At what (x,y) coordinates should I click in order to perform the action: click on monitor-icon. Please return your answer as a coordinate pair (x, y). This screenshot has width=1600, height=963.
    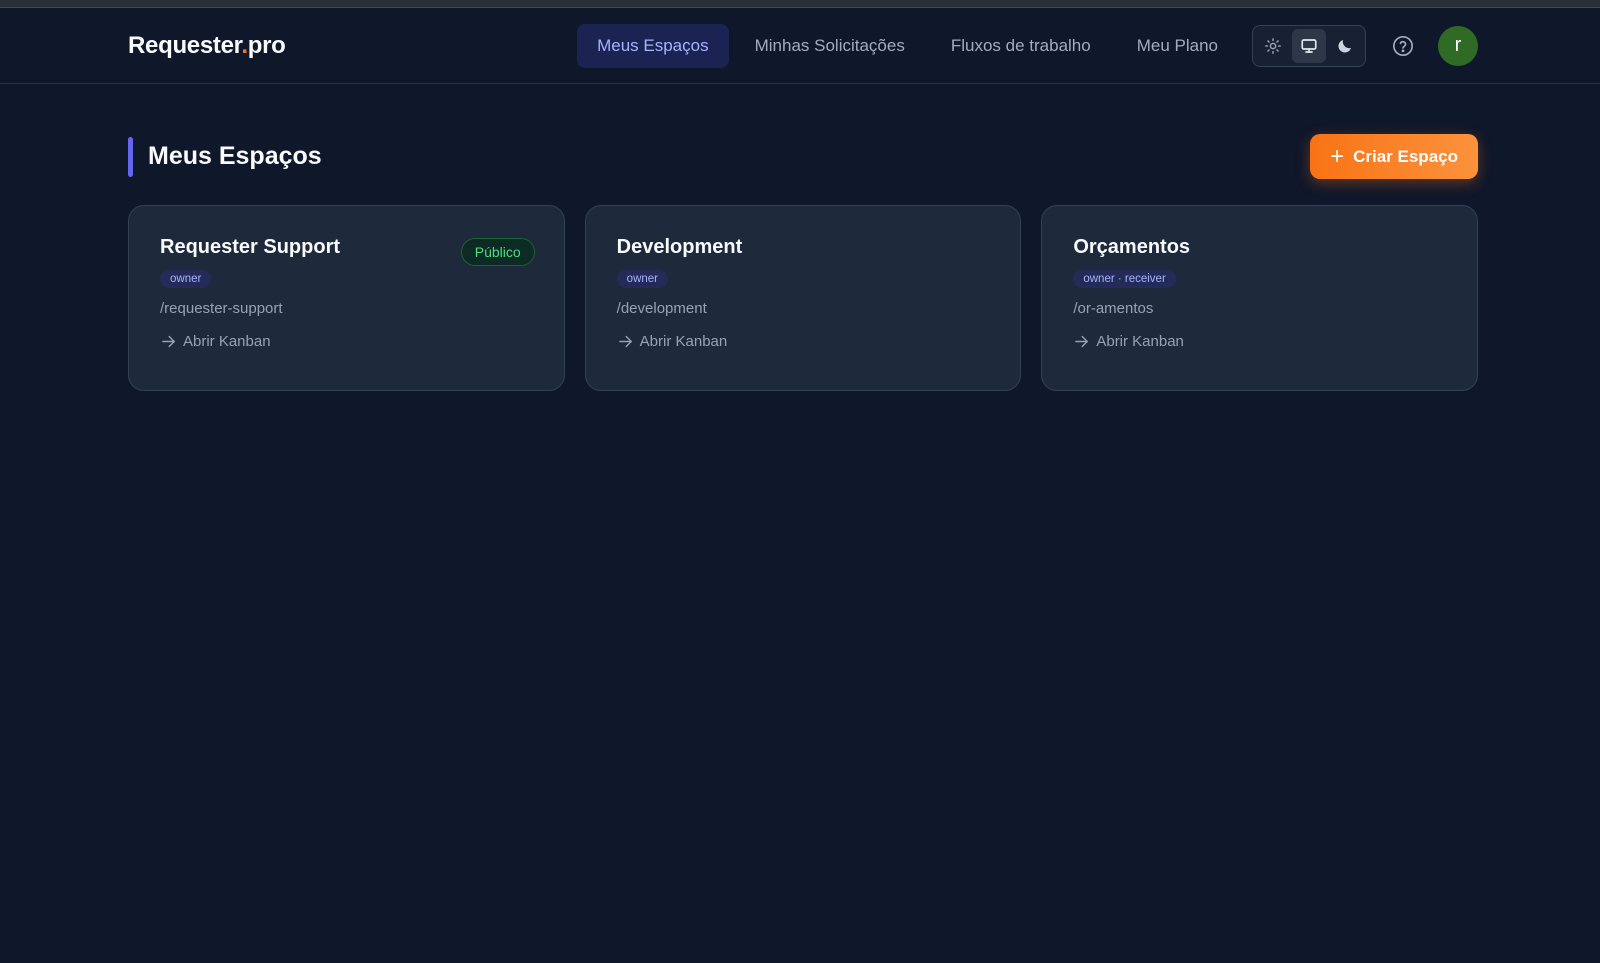
    Looking at the image, I should click on (1309, 45).